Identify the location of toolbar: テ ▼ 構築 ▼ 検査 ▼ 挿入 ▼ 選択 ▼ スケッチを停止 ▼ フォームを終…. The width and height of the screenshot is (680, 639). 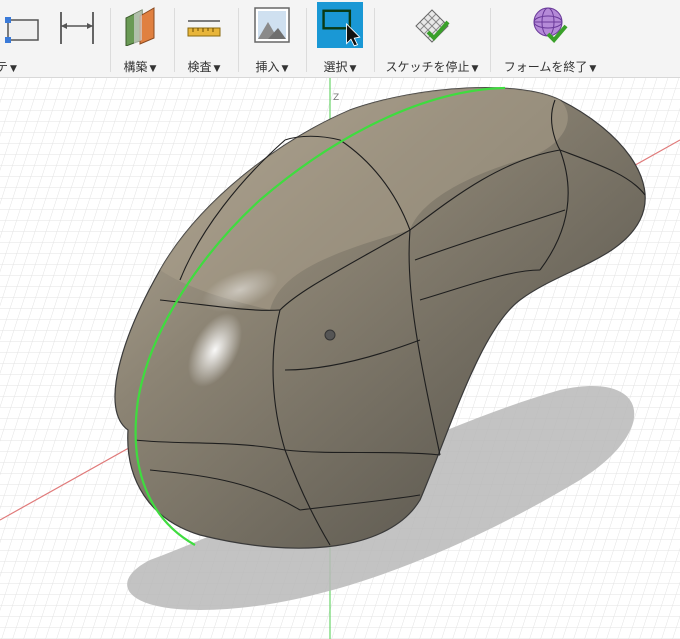
(340, 39).